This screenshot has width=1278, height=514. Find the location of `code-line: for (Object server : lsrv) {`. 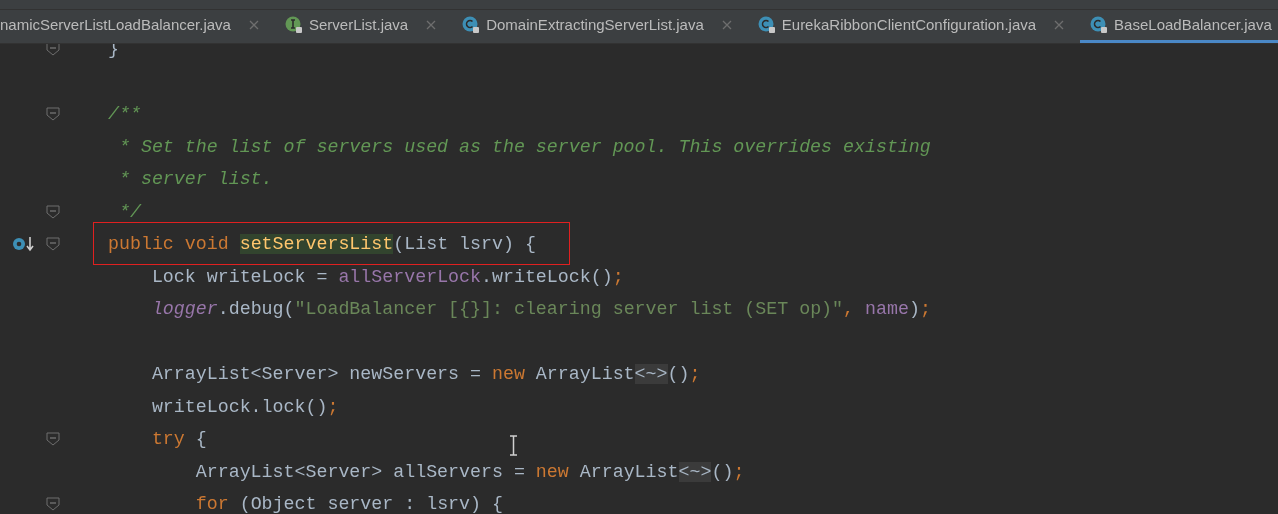

code-line: for (Object server : lsrv) { is located at coordinates (348, 504).